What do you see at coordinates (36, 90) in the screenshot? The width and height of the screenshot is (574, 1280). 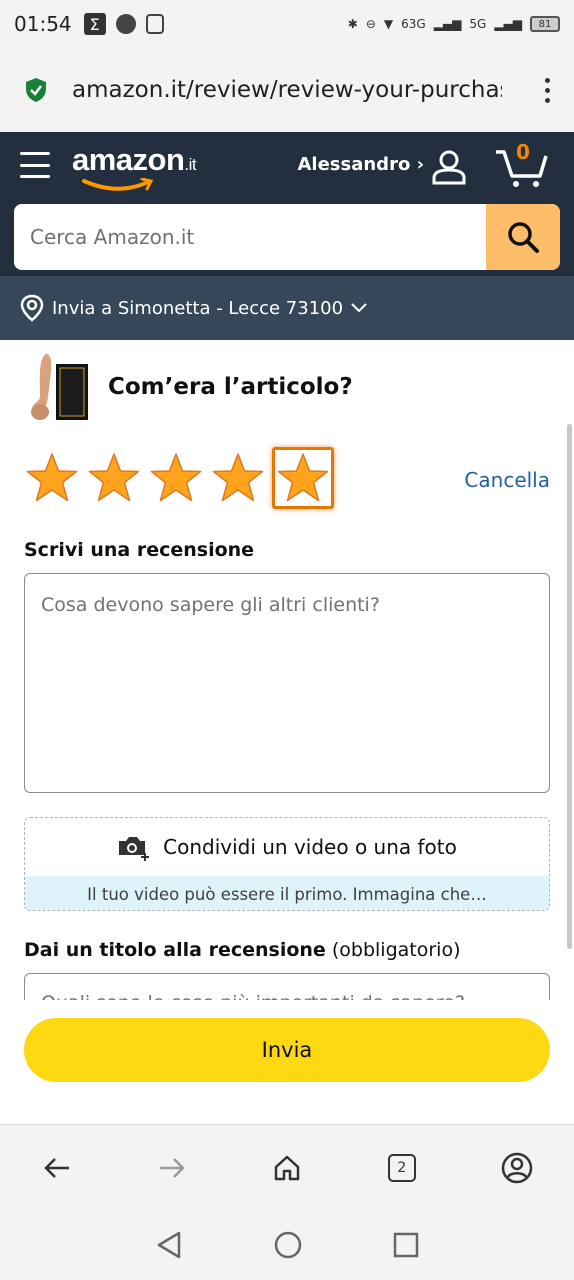 I see `secure-shield-icon` at bounding box center [36, 90].